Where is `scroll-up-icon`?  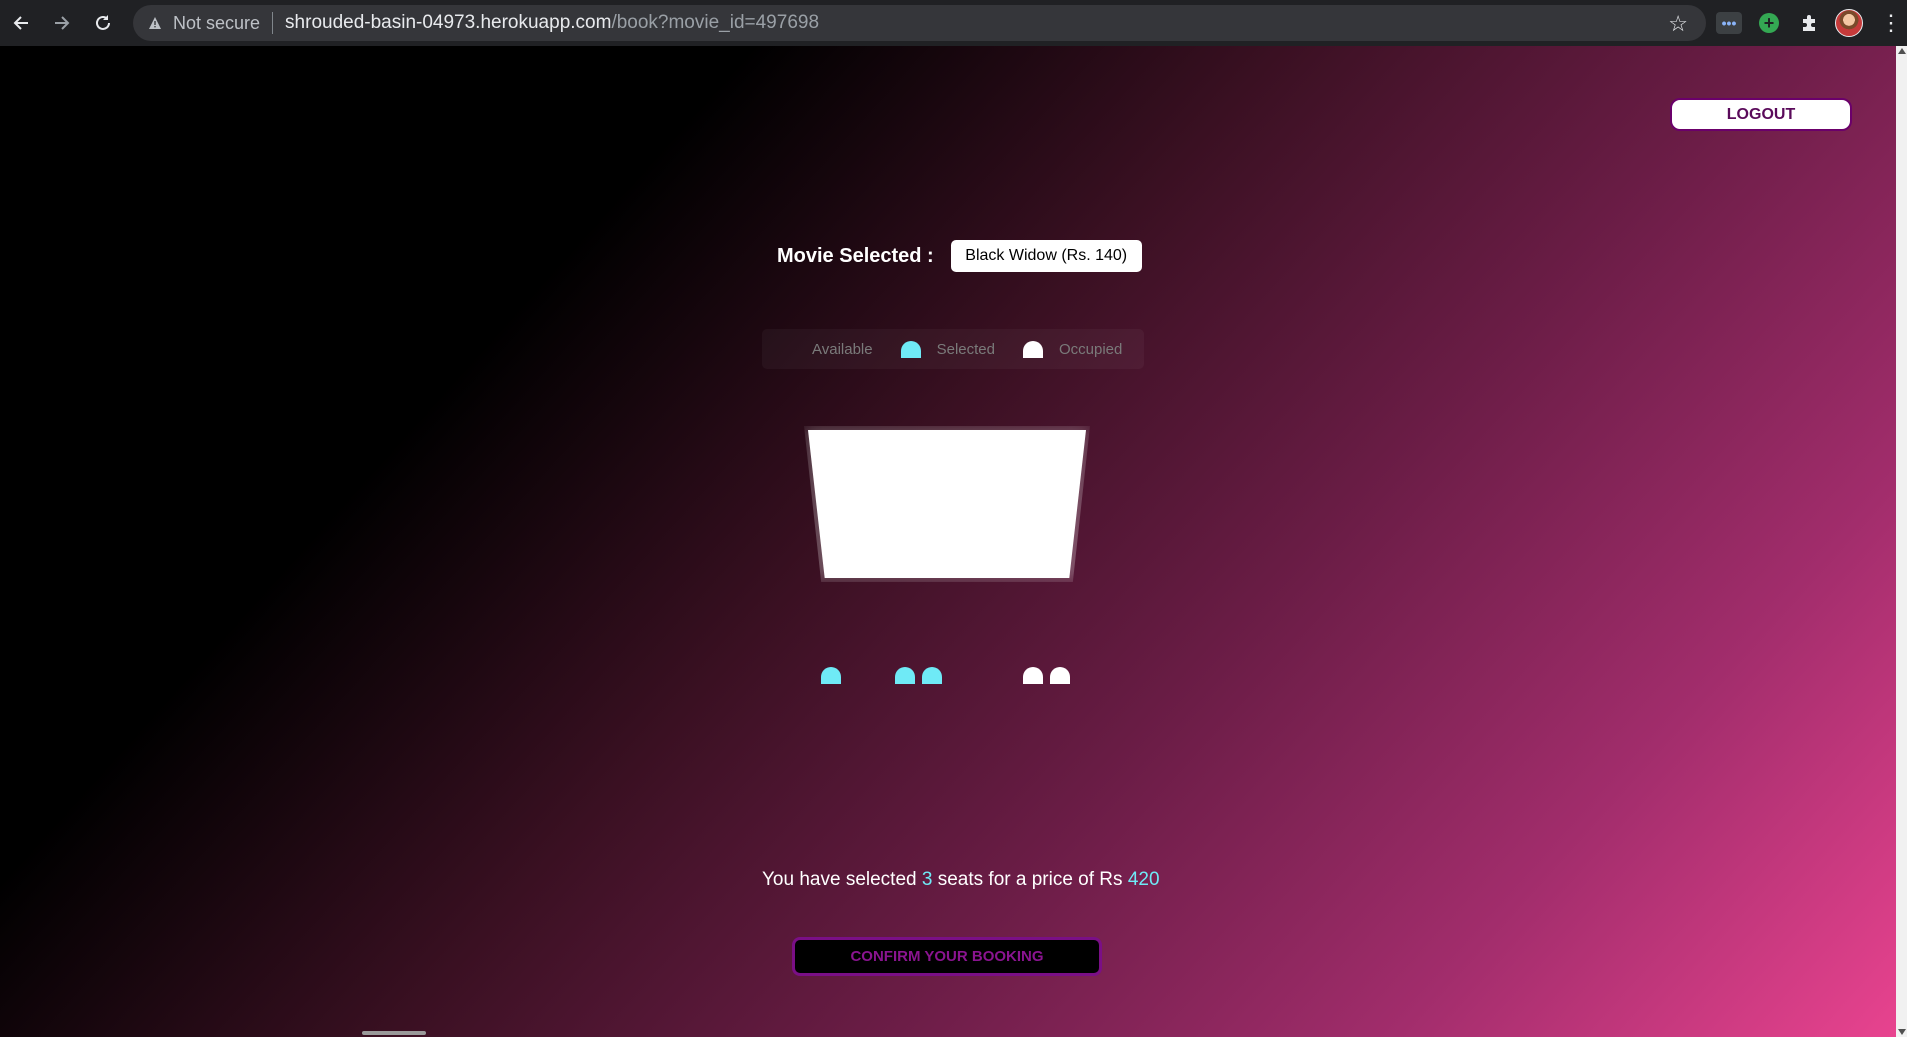 scroll-up-icon is located at coordinates (1902, 51).